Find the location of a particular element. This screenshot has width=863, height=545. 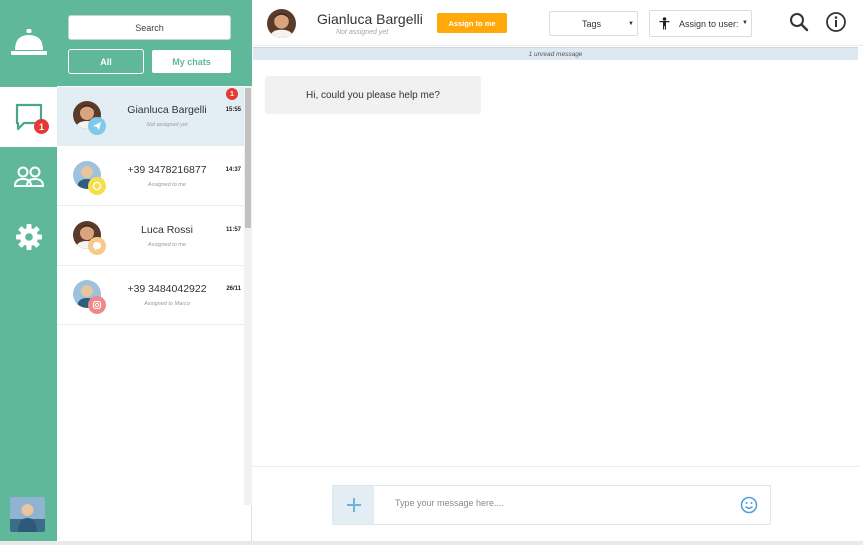

rail-unread-badge: 1 is located at coordinates (41, 126).